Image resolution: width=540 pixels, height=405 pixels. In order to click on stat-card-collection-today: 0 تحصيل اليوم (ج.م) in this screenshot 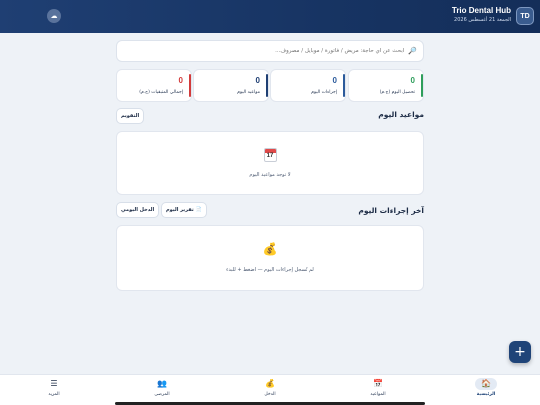, I will do `click(386, 85)`.